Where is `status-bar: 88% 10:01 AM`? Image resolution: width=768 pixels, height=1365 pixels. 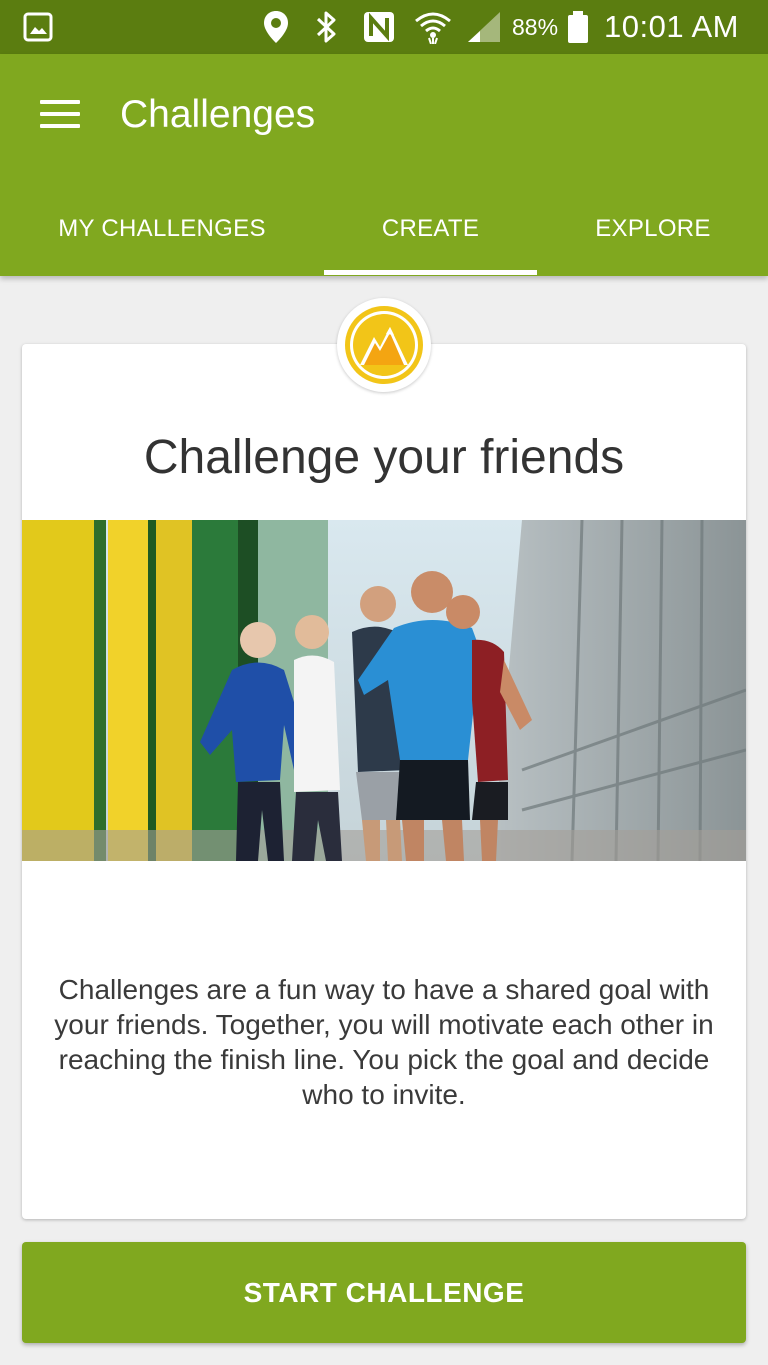
status-bar: 88% 10:01 AM is located at coordinates (384, 27).